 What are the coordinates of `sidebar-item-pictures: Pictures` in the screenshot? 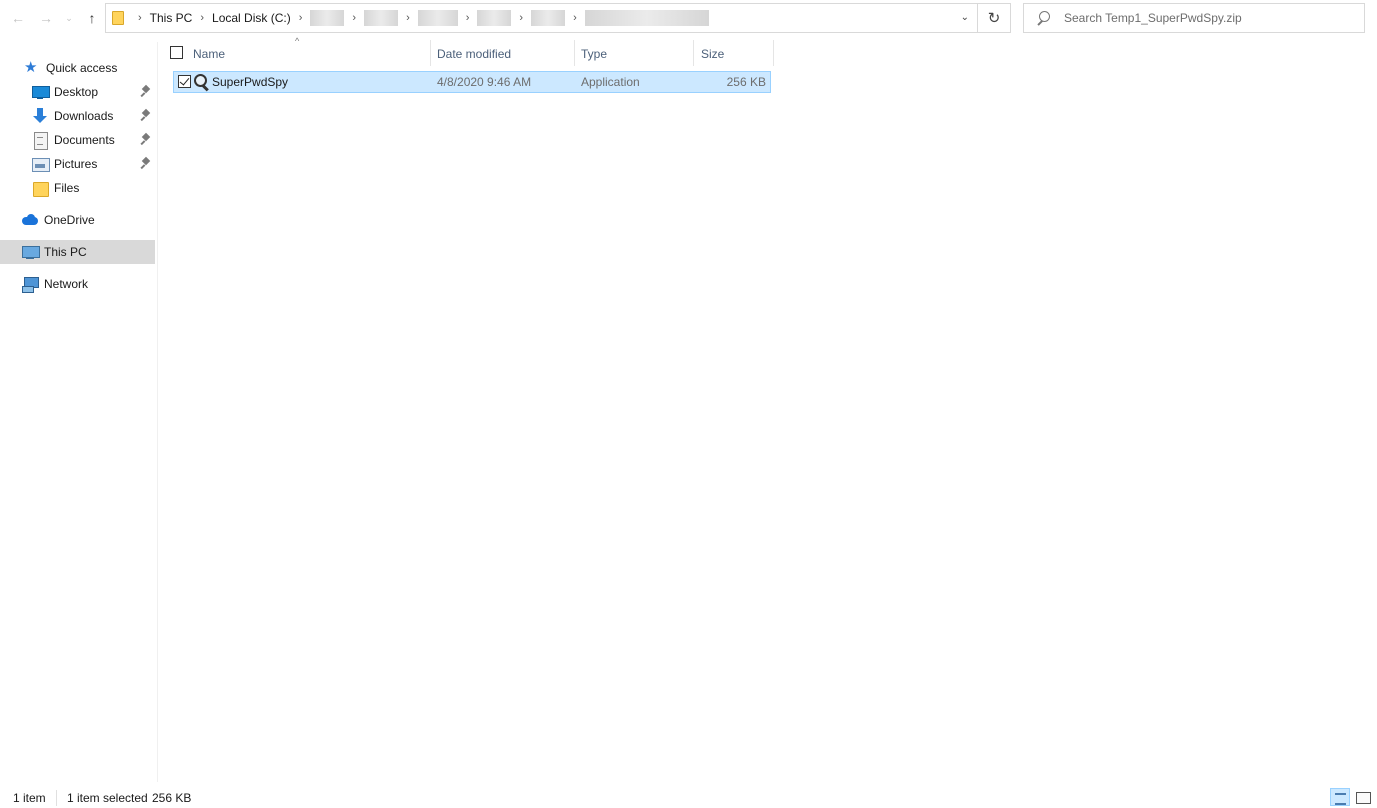 It's located at (77, 164).